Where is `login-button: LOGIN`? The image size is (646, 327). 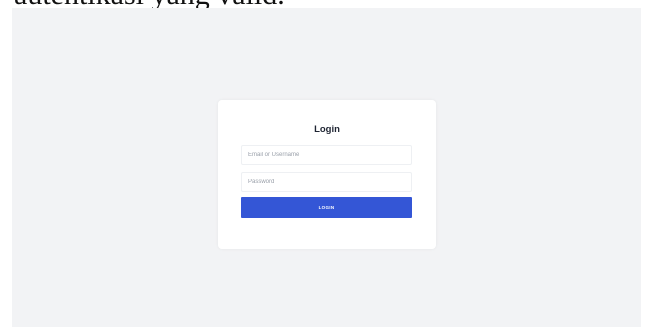
login-button: LOGIN is located at coordinates (326, 207).